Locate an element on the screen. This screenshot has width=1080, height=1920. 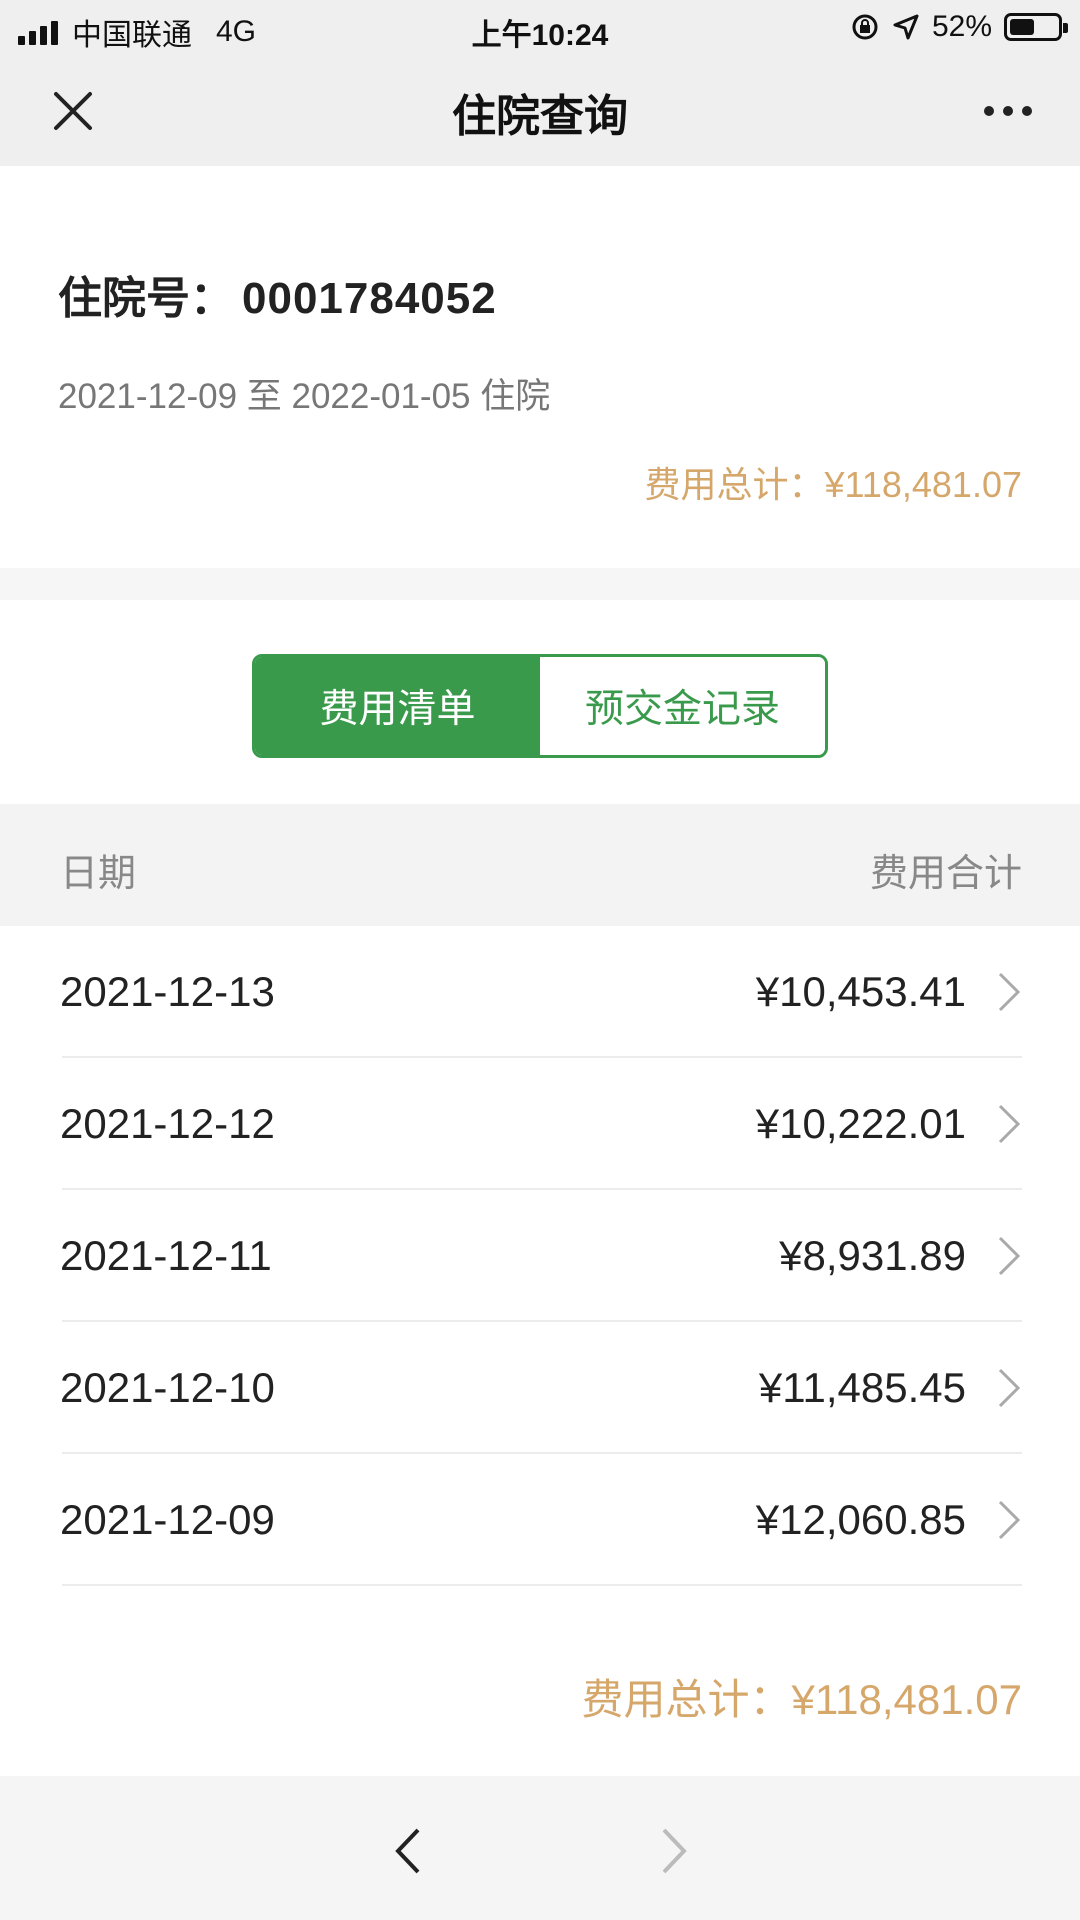
column-header-date: 日期 is located at coordinates (98, 874).